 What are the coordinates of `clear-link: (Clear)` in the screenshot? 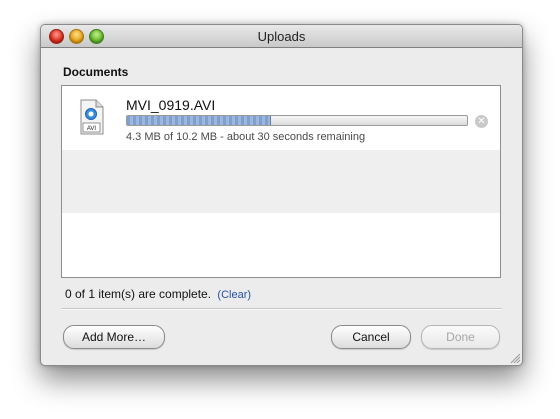 It's located at (234, 295).